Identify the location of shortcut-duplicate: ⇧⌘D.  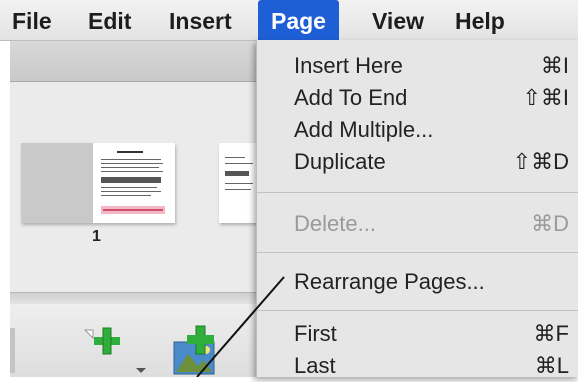
(540, 161).